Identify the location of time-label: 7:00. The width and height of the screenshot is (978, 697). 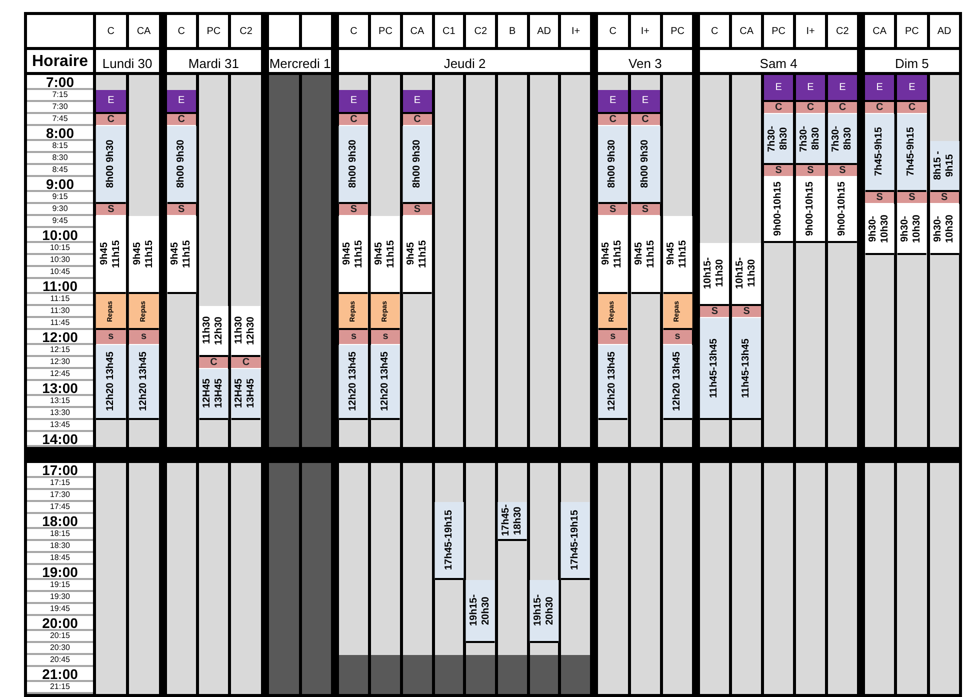
(60, 82).